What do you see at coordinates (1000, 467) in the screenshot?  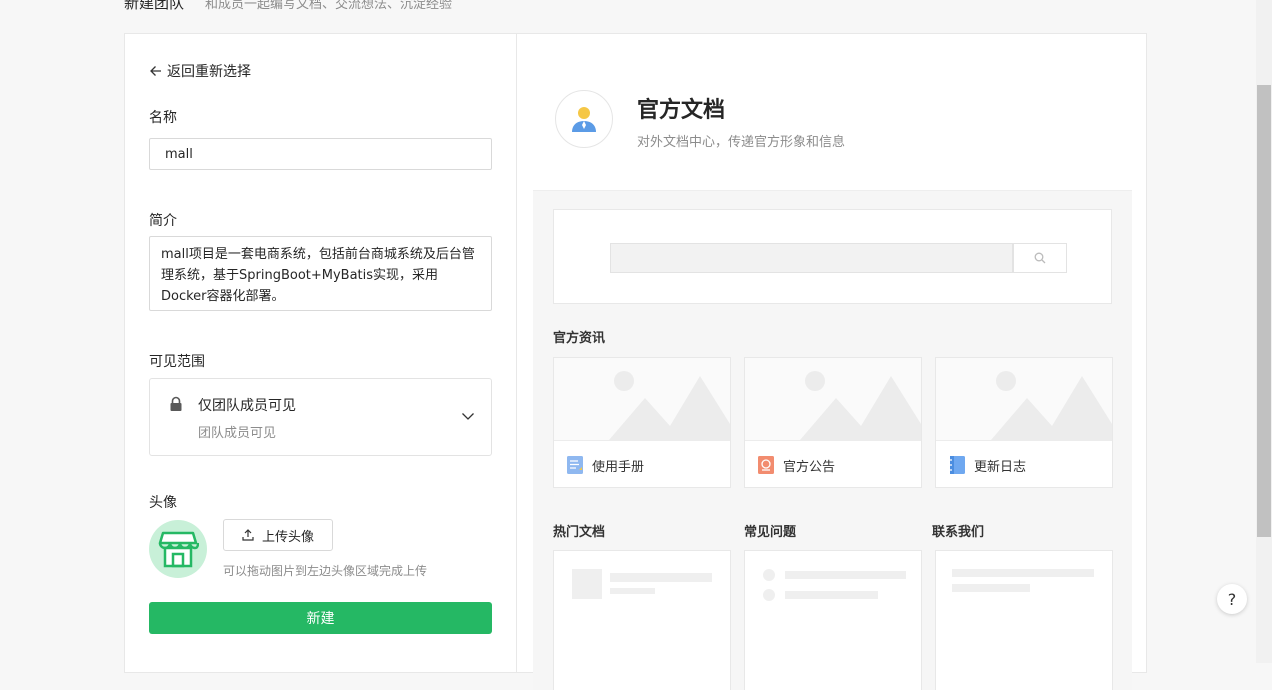 I see `news-item-label: 更新日志` at bounding box center [1000, 467].